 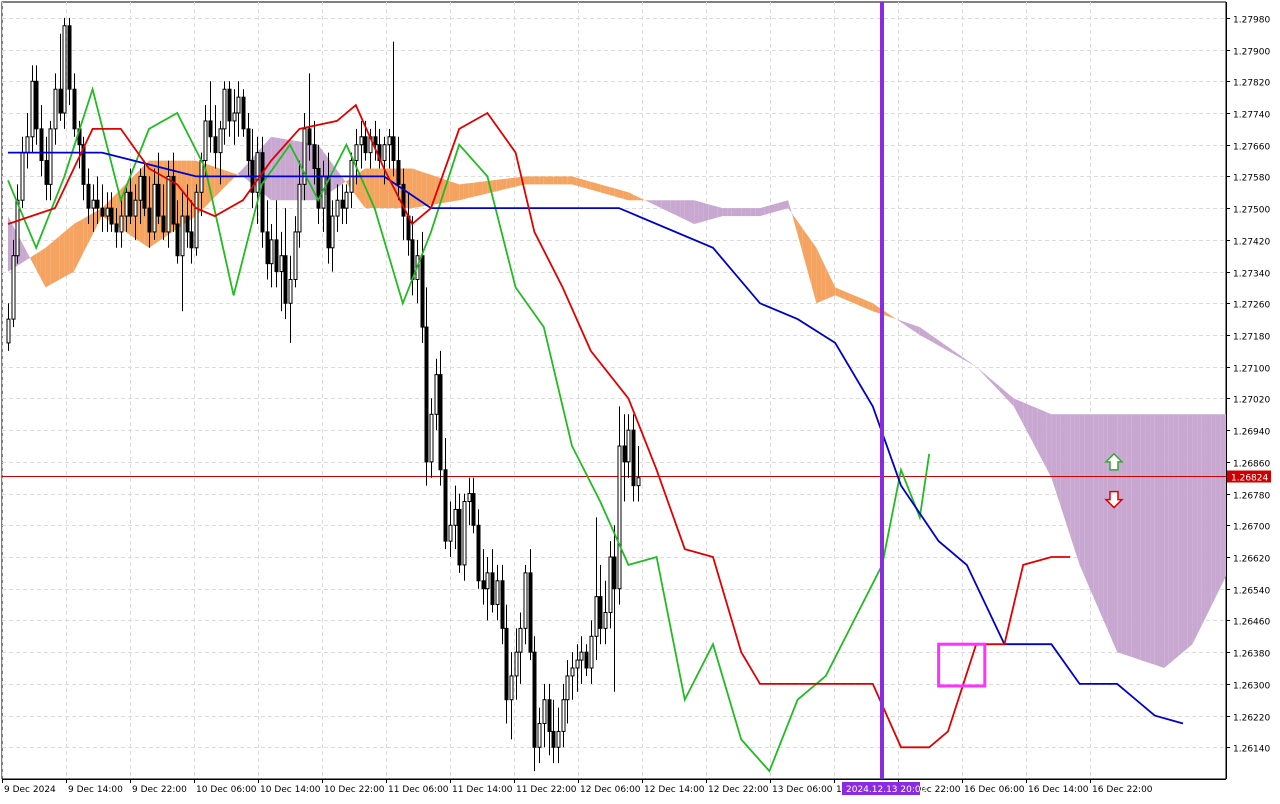 What do you see at coordinates (354, 790) in the screenshot?
I see `time-tick-label: 10 Dec 22:00` at bounding box center [354, 790].